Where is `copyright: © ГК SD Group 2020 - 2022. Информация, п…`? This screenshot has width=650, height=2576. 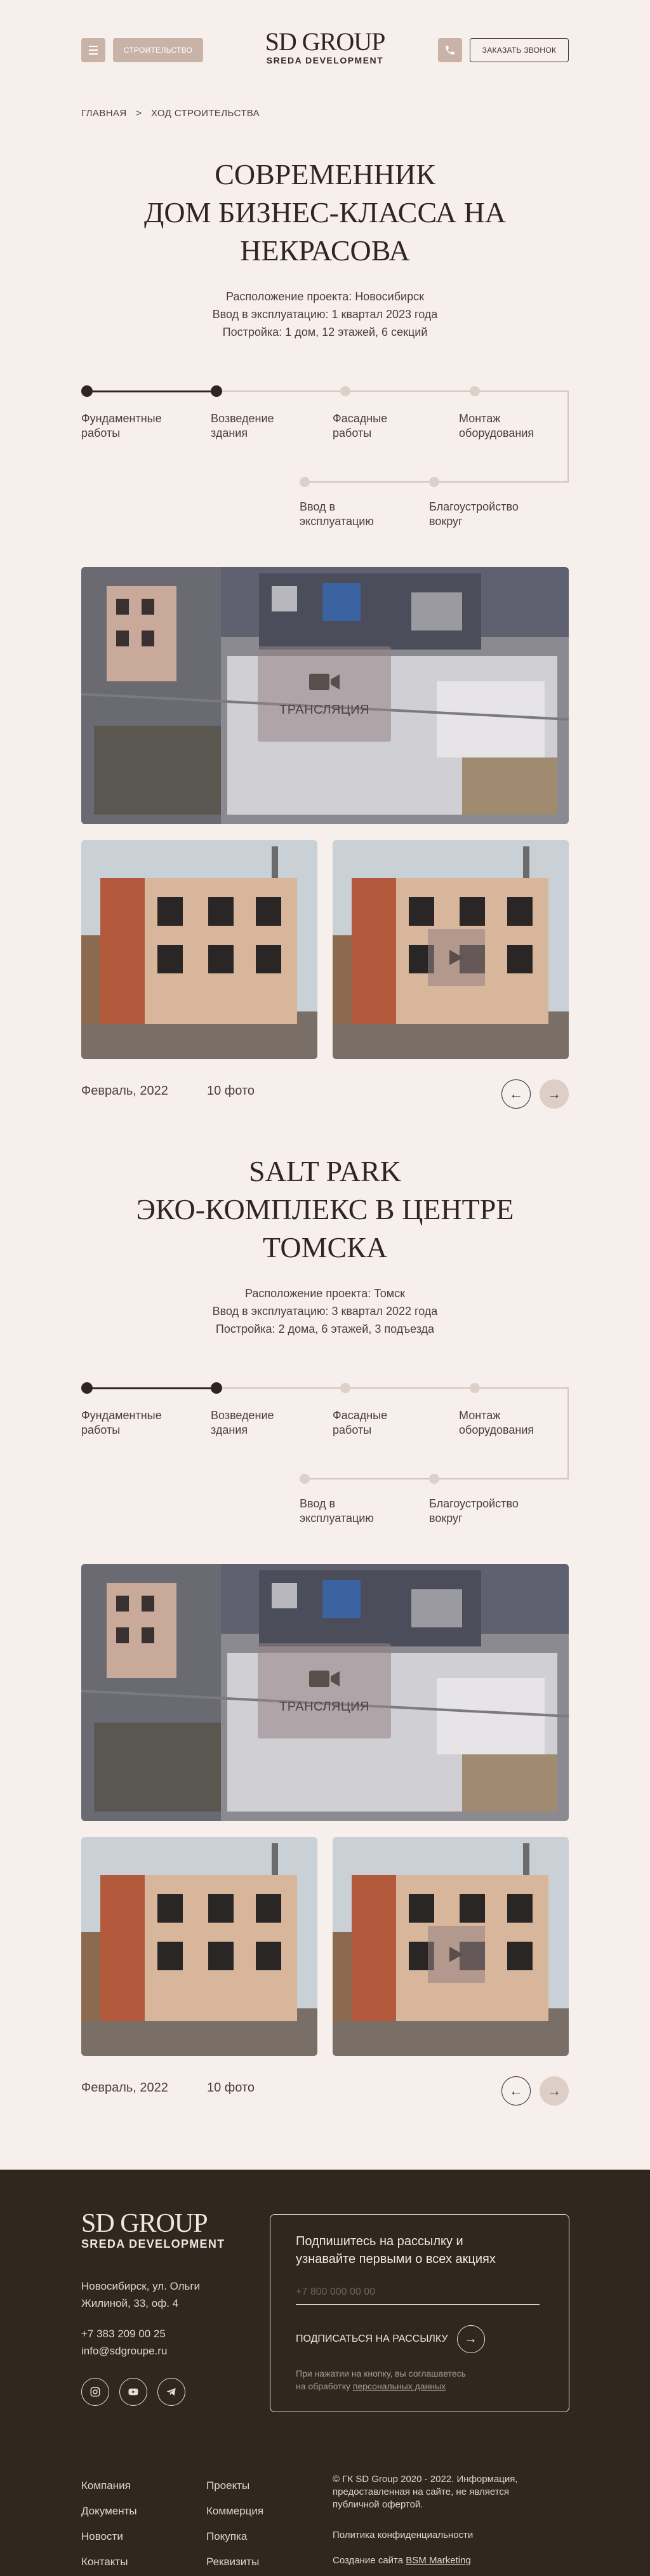
copyright: © ГК SD Group 2020 - 2022. Информация, п… is located at coordinates (425, 2492).